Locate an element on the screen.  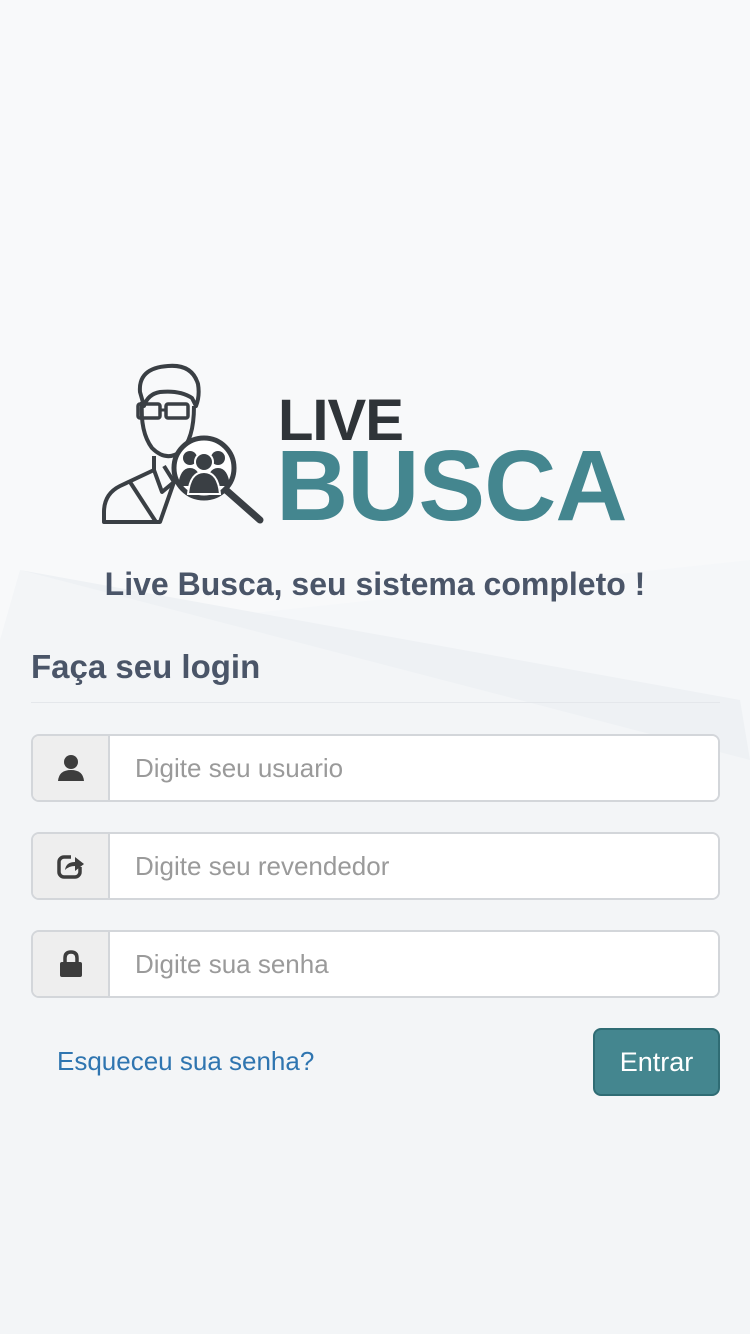
man-with-magnifier-logo-icon is located at coordinates (183, 443).